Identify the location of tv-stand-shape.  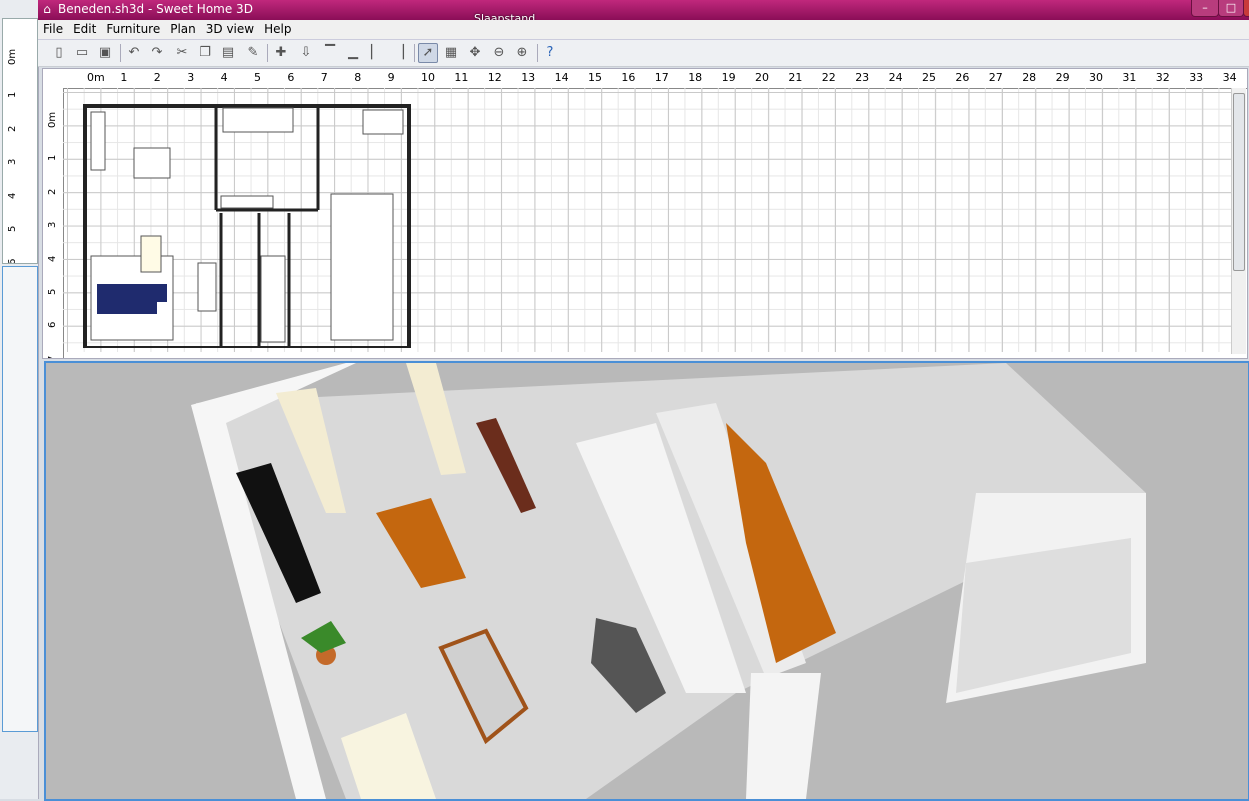
(207, 287).